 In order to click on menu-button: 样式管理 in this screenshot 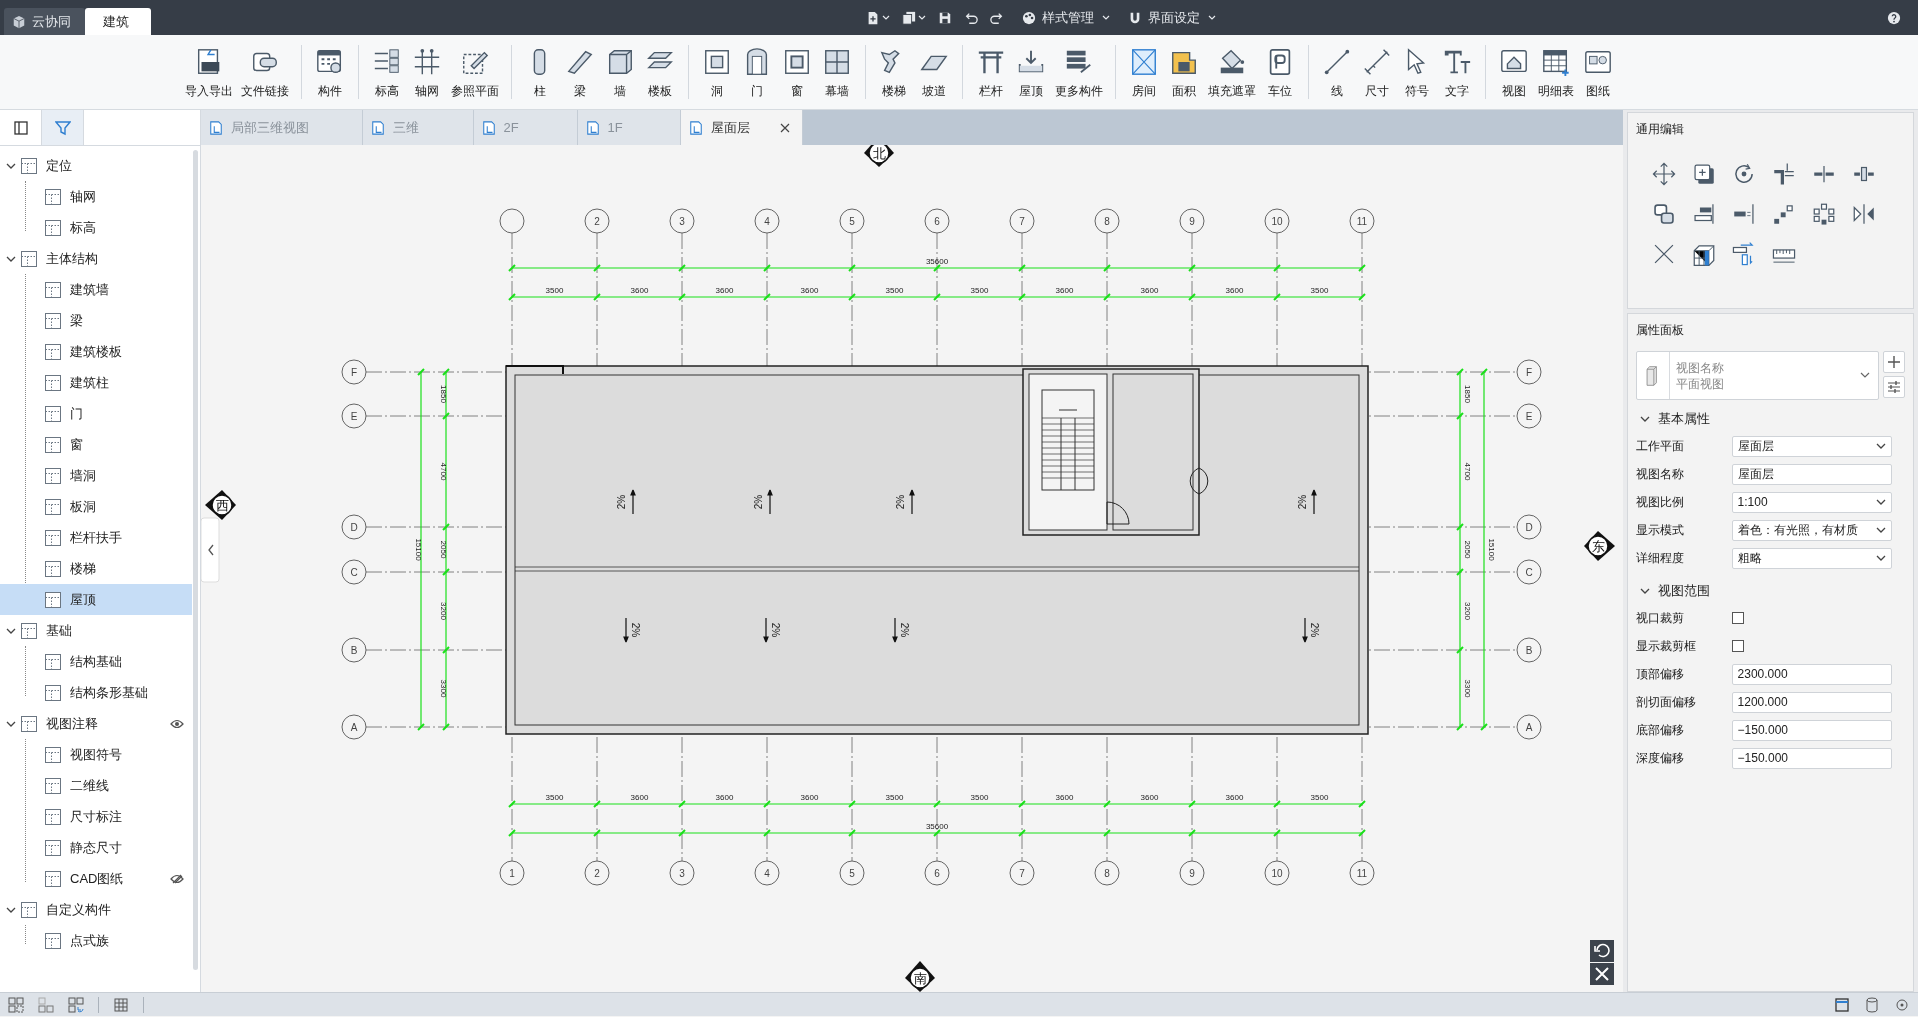, I will do `click(1066, 17)`.